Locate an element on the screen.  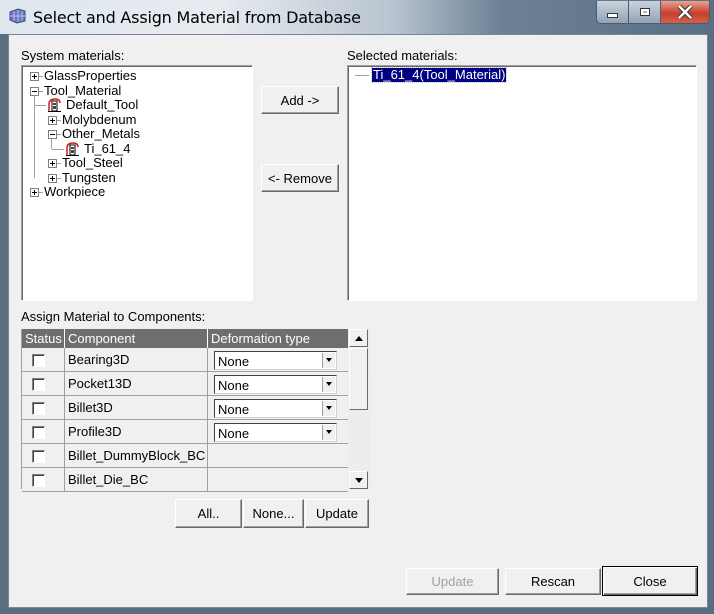
window-controls is located at coordinates (653, 12).